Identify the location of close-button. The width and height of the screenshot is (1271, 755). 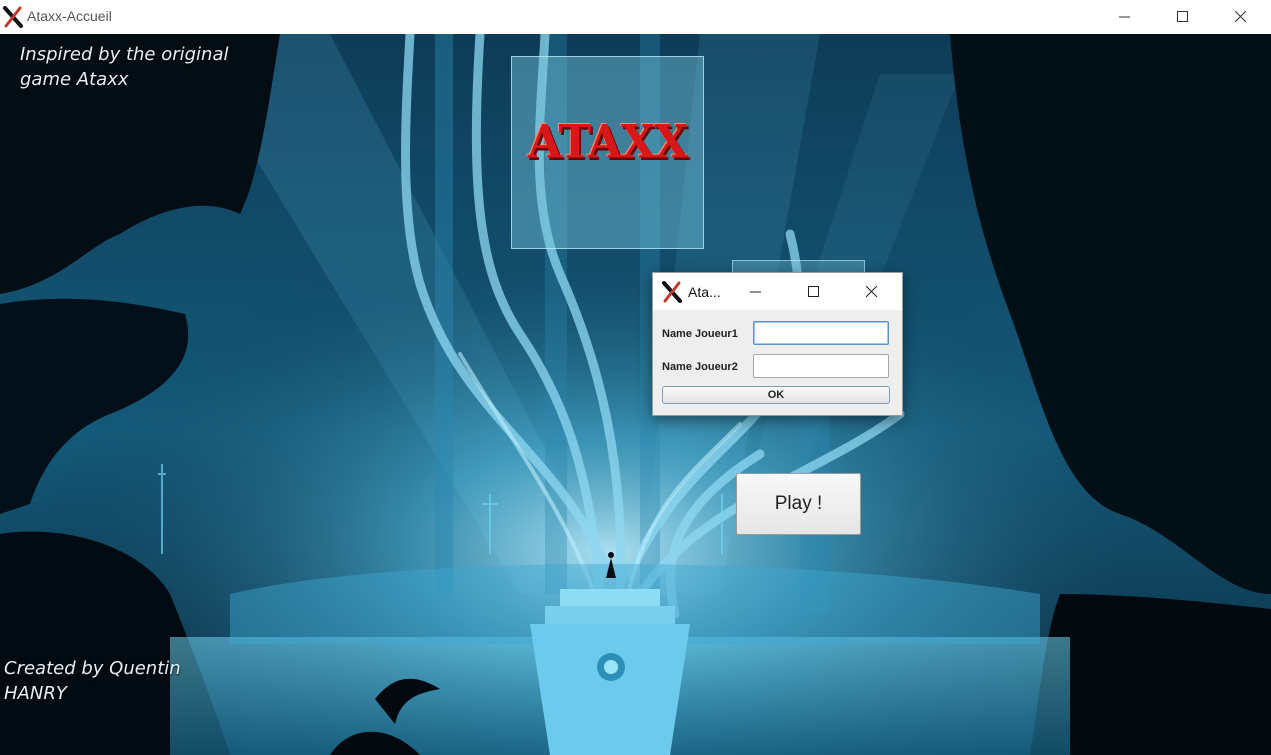
(1241, 17).